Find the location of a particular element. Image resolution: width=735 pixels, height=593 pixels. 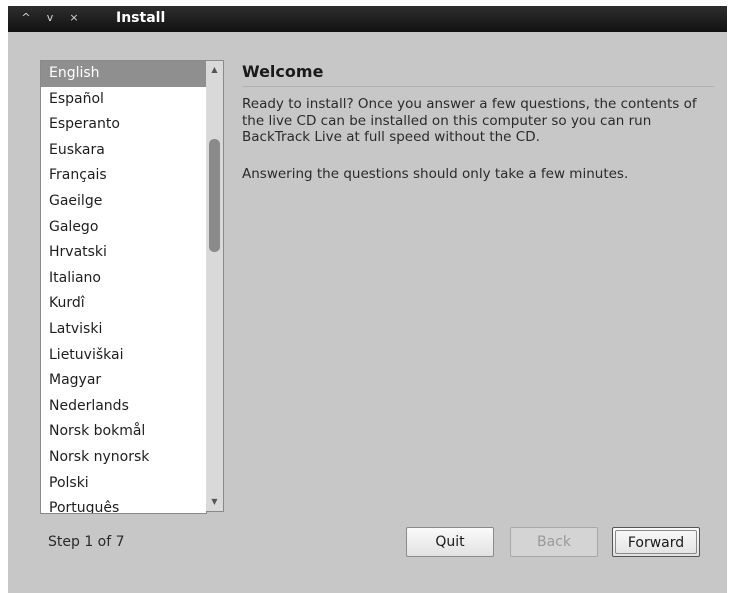

title-bar: ^ v × Install is located at coordinates (367, 19).